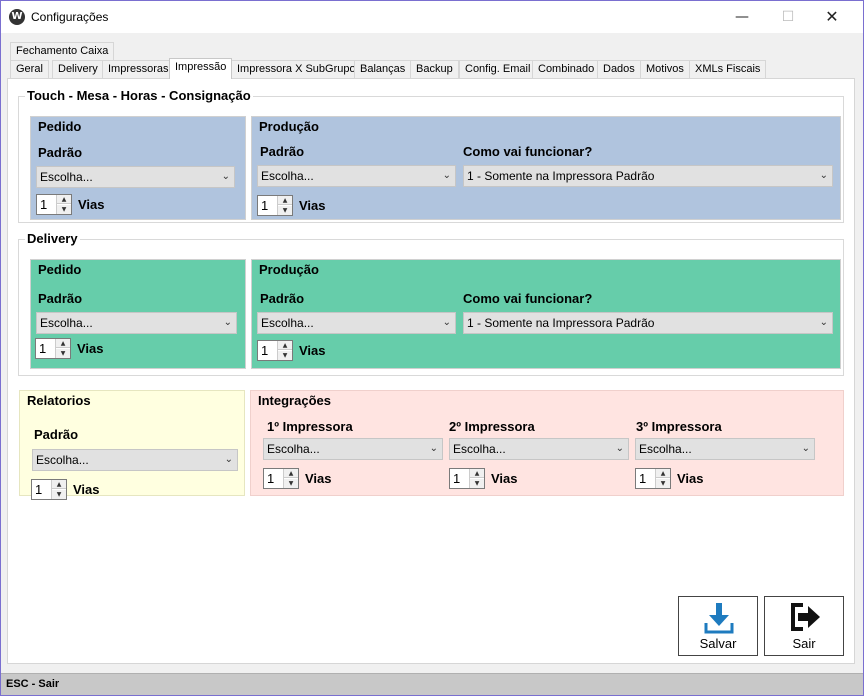  I want to click on touch-group-title: Touch - Mesa - Horas - Consignação, so click(139, 95).